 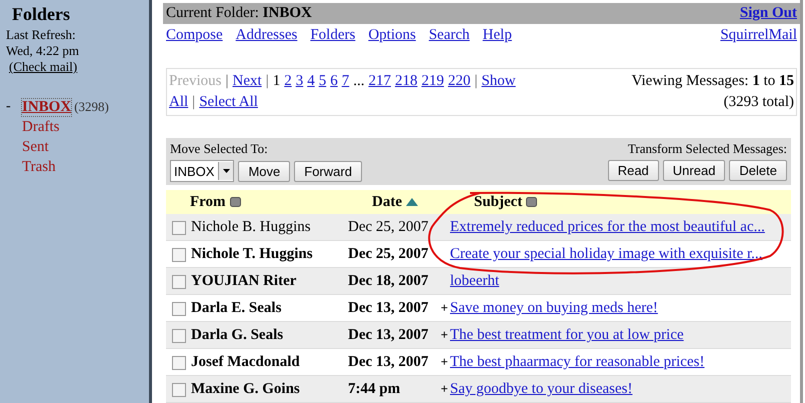 What do you see at coordinates (412, 202) in the screenshot?
I see `sort-ascending-icon` at bounding box center [412, 202].